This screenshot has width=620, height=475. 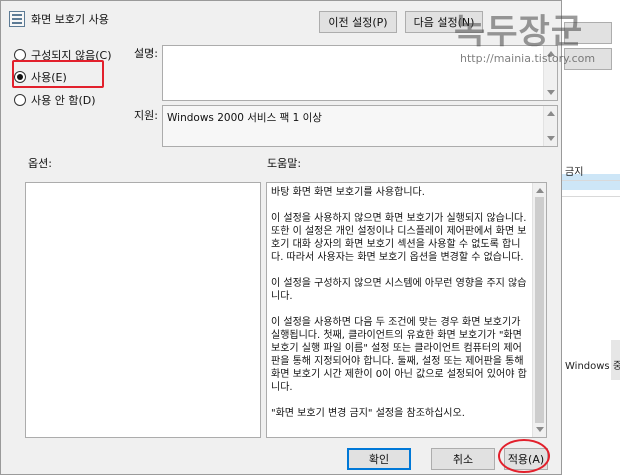 What do you see at coordinates (399, 290) in the screenshot?
I see `help-paragraph: 이 설정을 구성하지 않으면 시스템에 아무런 영향을 주지 않습니다.` at bounding box center [399, 290].